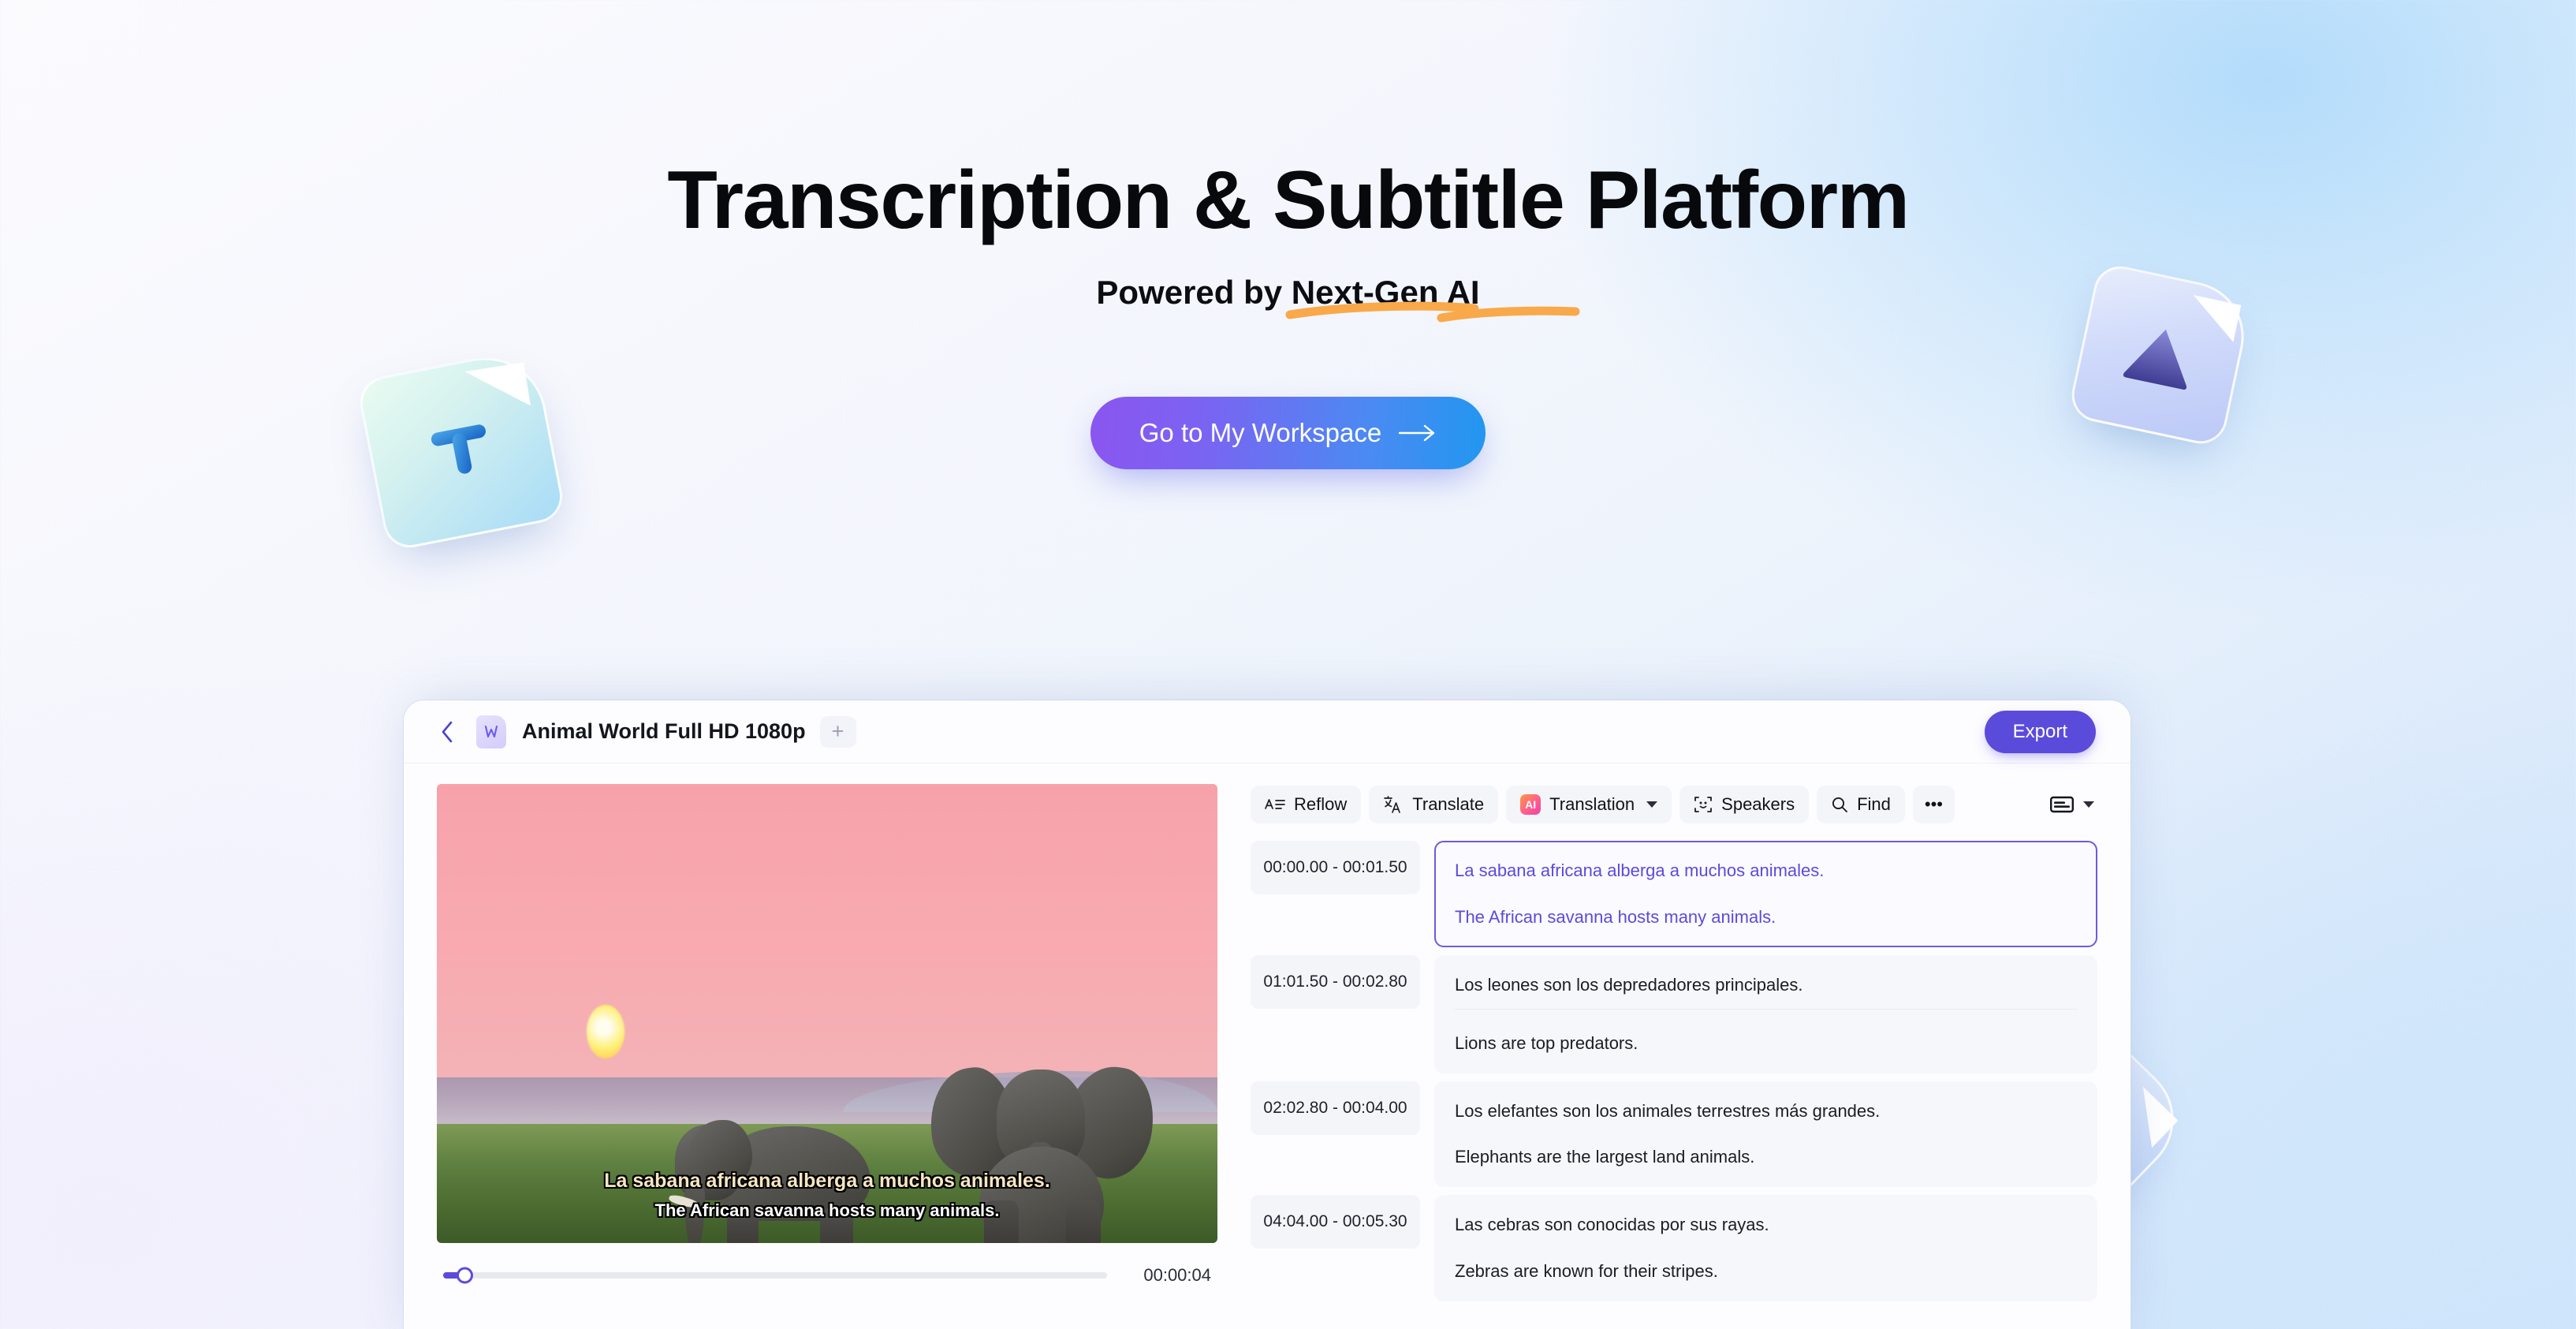  Describe the element at coordinates (1531, 804) in the screenshot. I see `ai-badge-icon: AI` at that location.